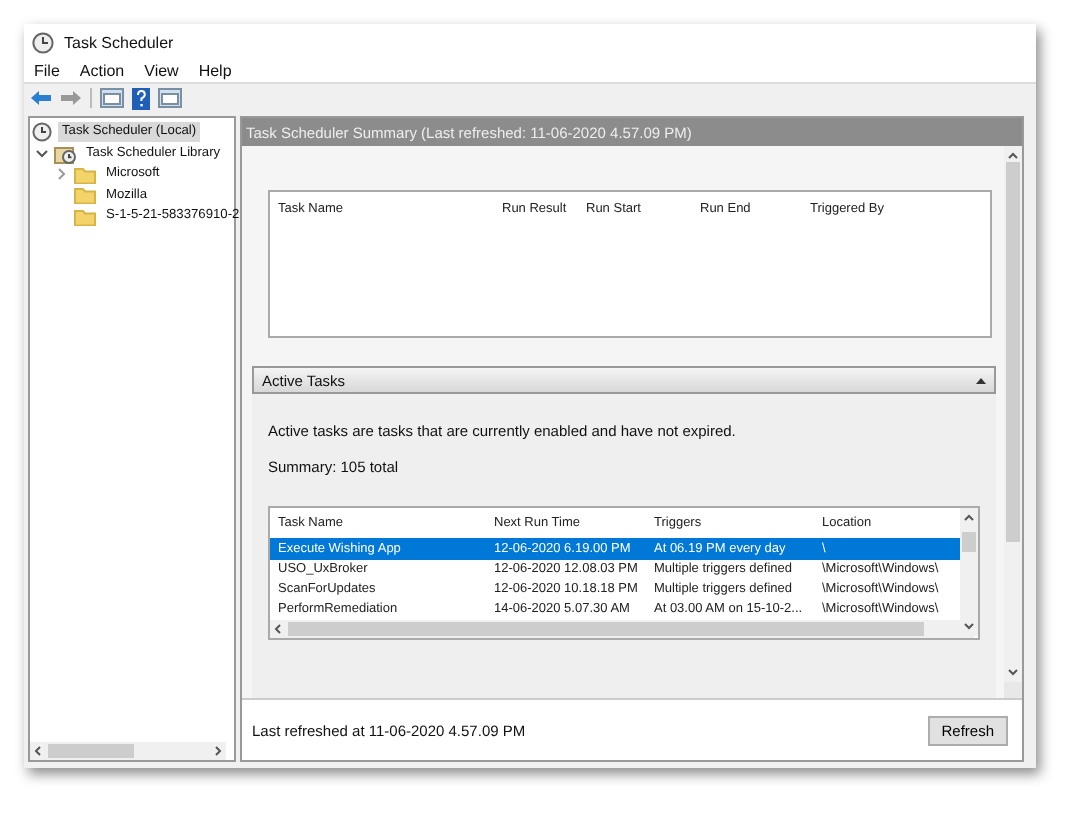 This screenshot has width=1080, height=816. What do you see at coordinates (61, 174) in the screenshot?
I see `collapsed-chevron-icon` at bounding box center [61, 174].